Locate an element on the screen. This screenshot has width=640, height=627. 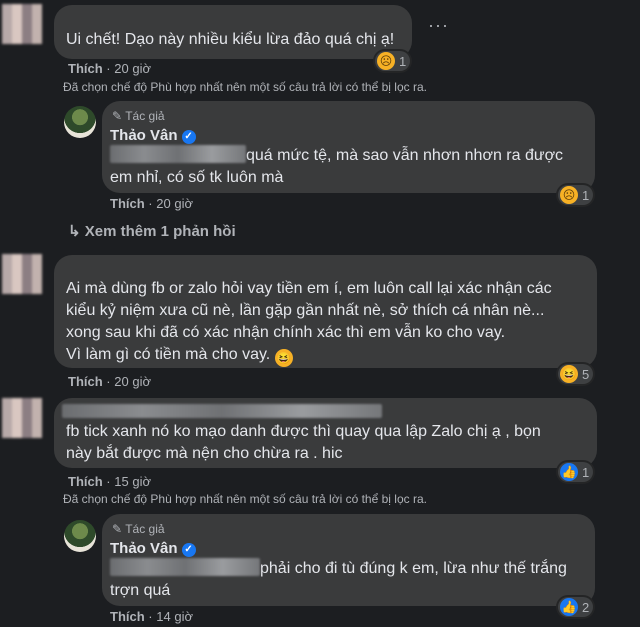
reply-arrow-icon: ↳ is located at coordinates (74, 231).